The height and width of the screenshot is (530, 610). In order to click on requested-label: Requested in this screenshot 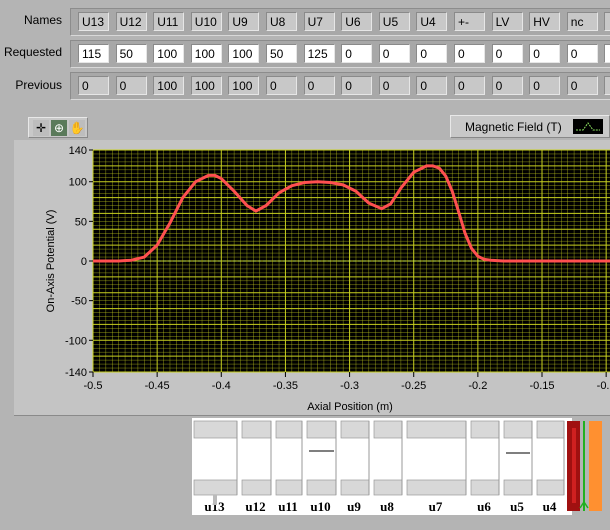, I will do `click(32, 52)`.